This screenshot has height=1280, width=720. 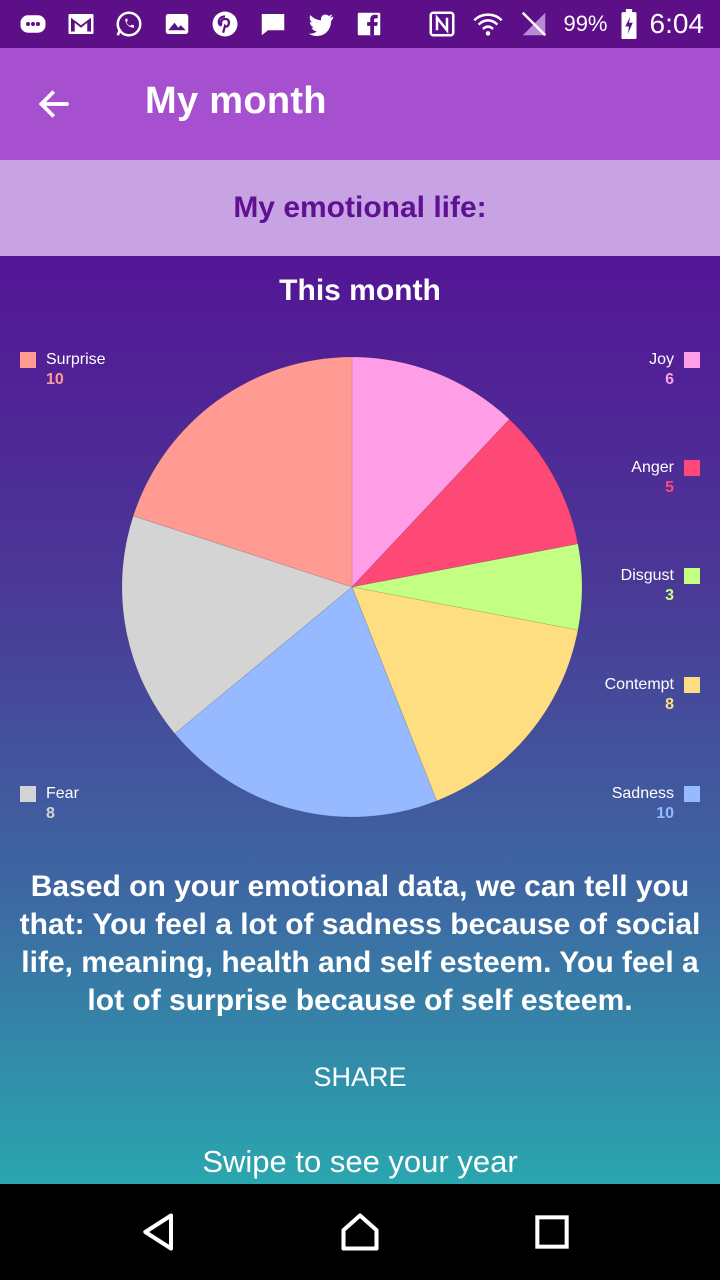 I want to click on app-bar: My month, so click(x=360, y=104).